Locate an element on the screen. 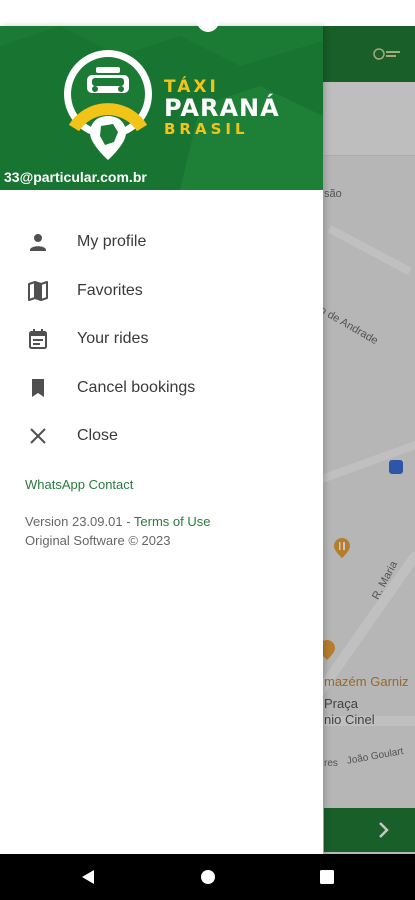 The height and width of the screenshot is (900, 415). back-button is located at coordinates (88, 877).